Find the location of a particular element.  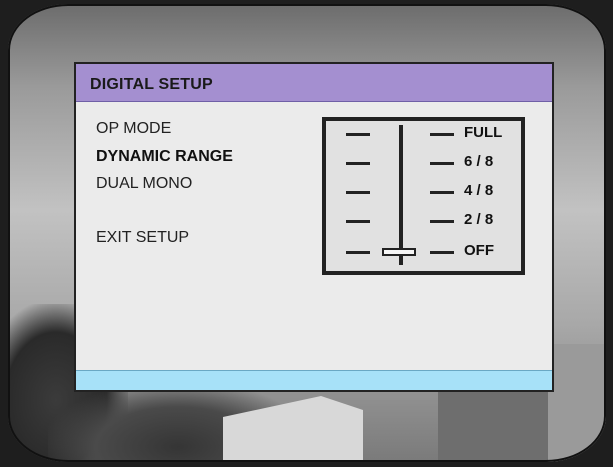

level-slider-track is located at coordinates (401, 195).